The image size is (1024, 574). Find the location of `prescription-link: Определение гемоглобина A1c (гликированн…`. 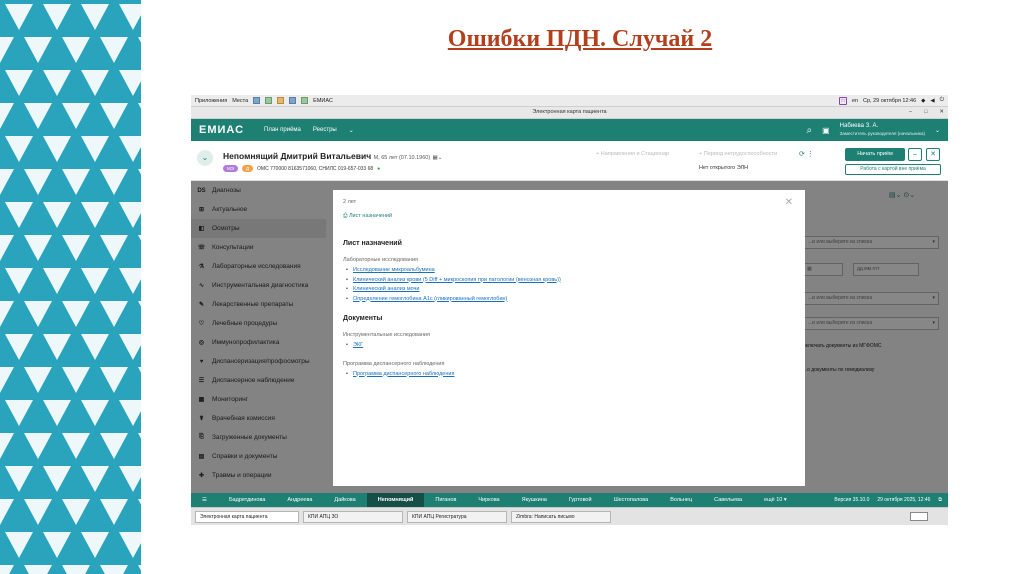

prescription-link: Определение гемоглобина A1c (гликированн… is located at coordinates (568, 300).